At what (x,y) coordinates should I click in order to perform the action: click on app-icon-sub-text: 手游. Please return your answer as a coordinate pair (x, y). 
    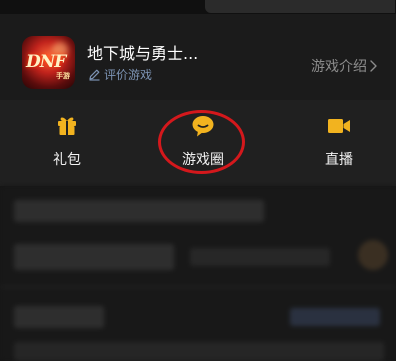
    Looking at the image, I should click on (63, 76).